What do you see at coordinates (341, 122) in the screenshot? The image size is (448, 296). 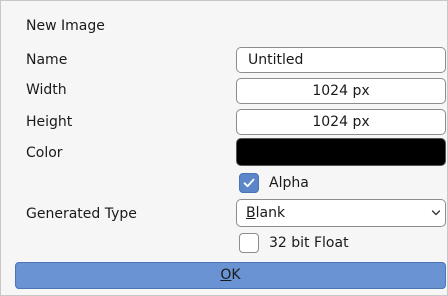 I see `height-input: 1024 px` at bounding box center [341, 122].